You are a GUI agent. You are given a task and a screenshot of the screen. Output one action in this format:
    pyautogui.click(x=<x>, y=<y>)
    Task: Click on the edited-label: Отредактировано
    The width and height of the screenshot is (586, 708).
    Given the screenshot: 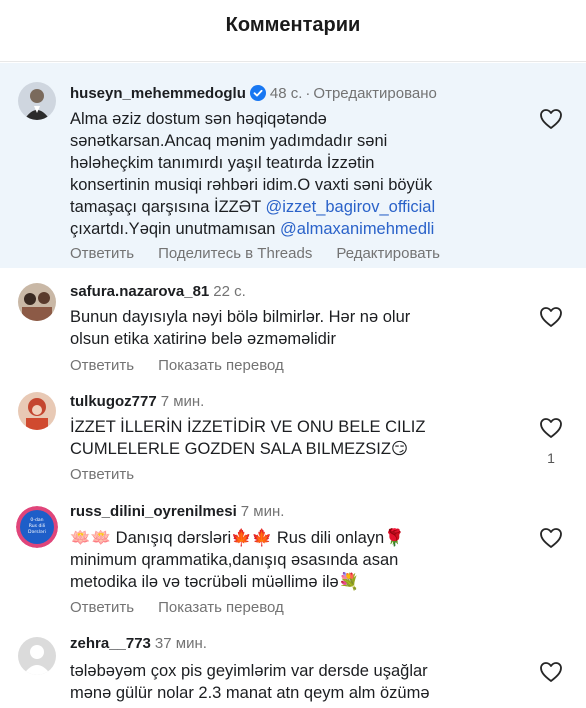 What is the action you would take?
    pyautogui.click(x=375, y=93)
    